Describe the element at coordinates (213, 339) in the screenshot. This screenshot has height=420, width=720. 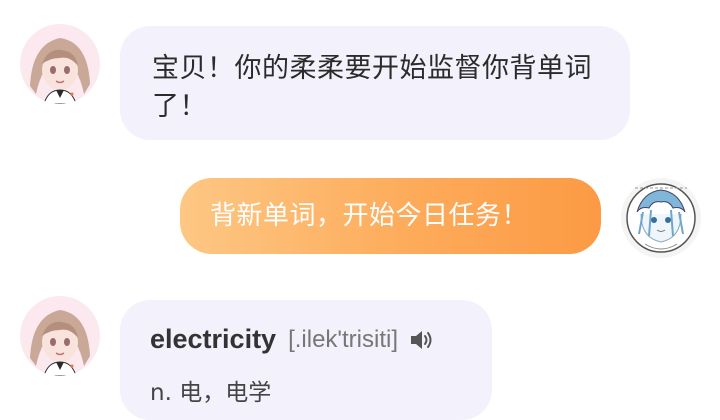
I see `vocabulary-word: electricity` at that location.